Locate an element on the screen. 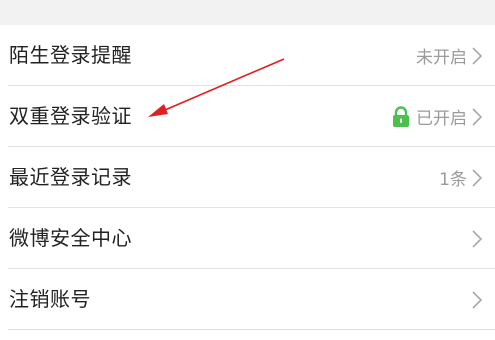 This screenshot has width=495, height=340. settings-row-label: 注销账号 is located at coordinates (50, 299).